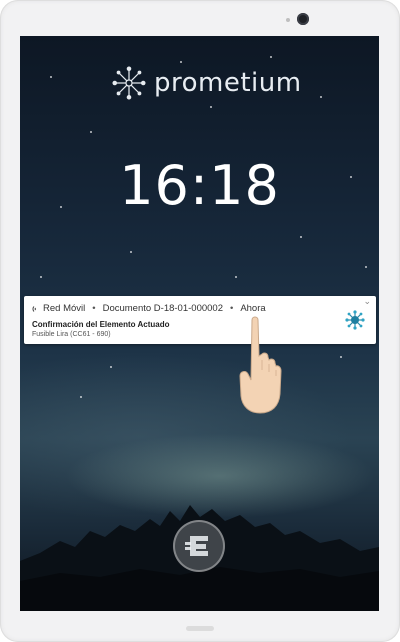 Image resolution: width=400 pixels, height=642 pixels. What do you see at coordinates (260, 365) in the screenshot?
I see `tap-hand-icon` at bounding box center [260, 365].